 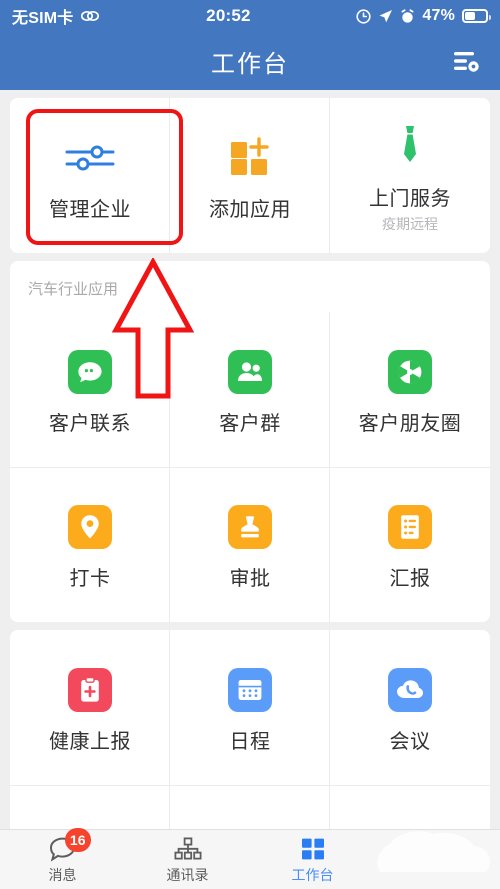 I want to click on tab-contacts: 通讯录, so click(x=187, y=859).